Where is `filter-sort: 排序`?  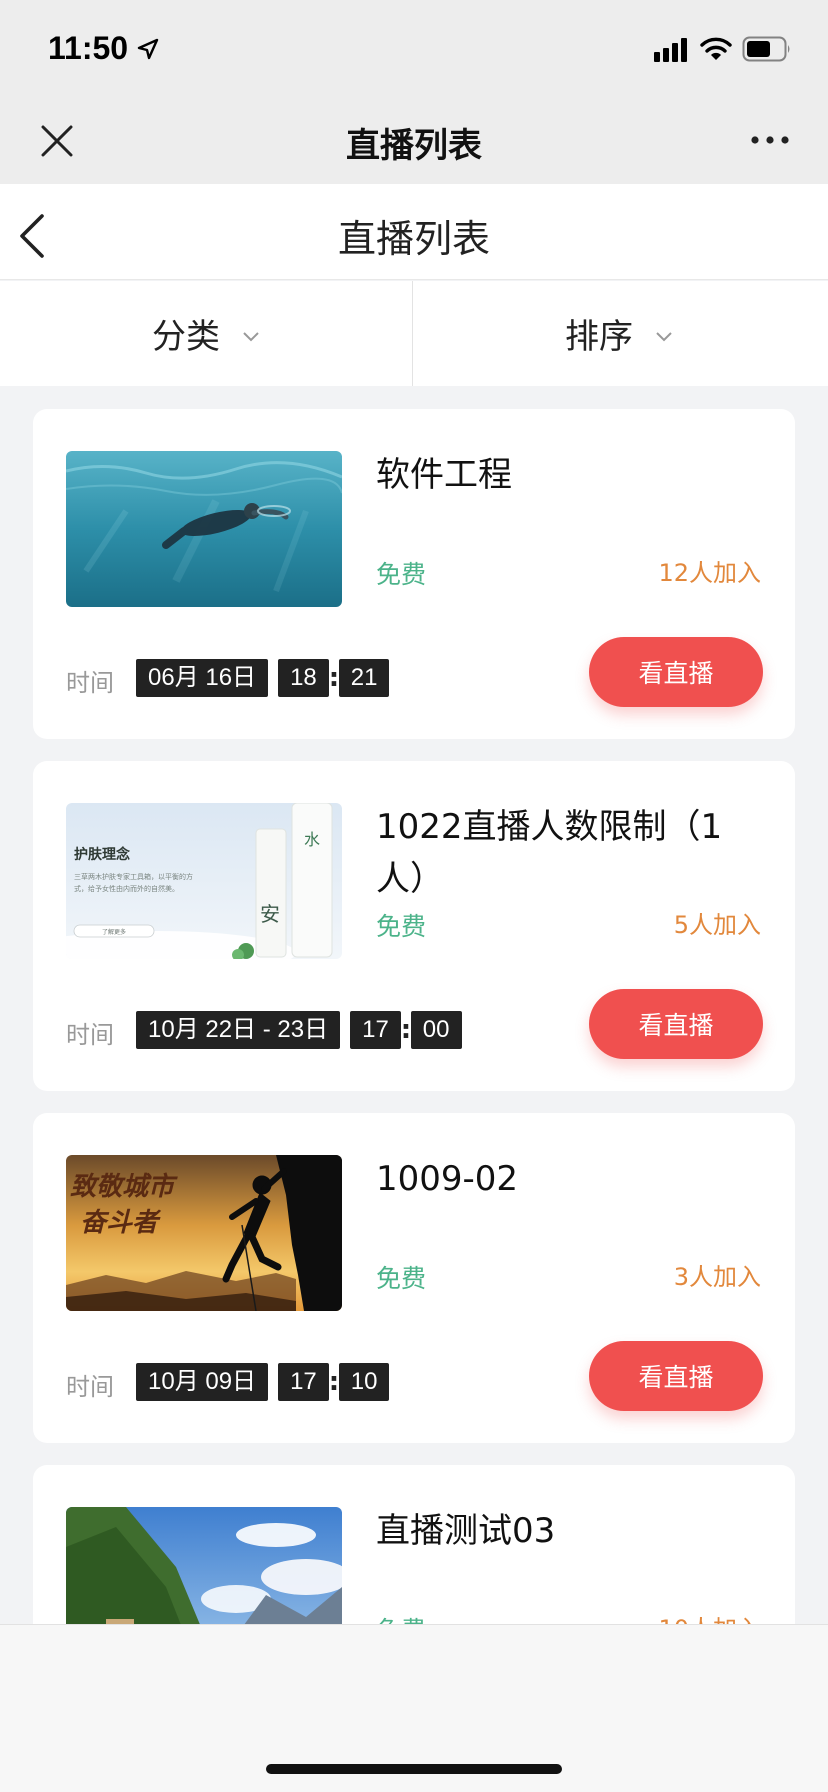 filter-sort: 排序 is located at coordinates (619, 333).